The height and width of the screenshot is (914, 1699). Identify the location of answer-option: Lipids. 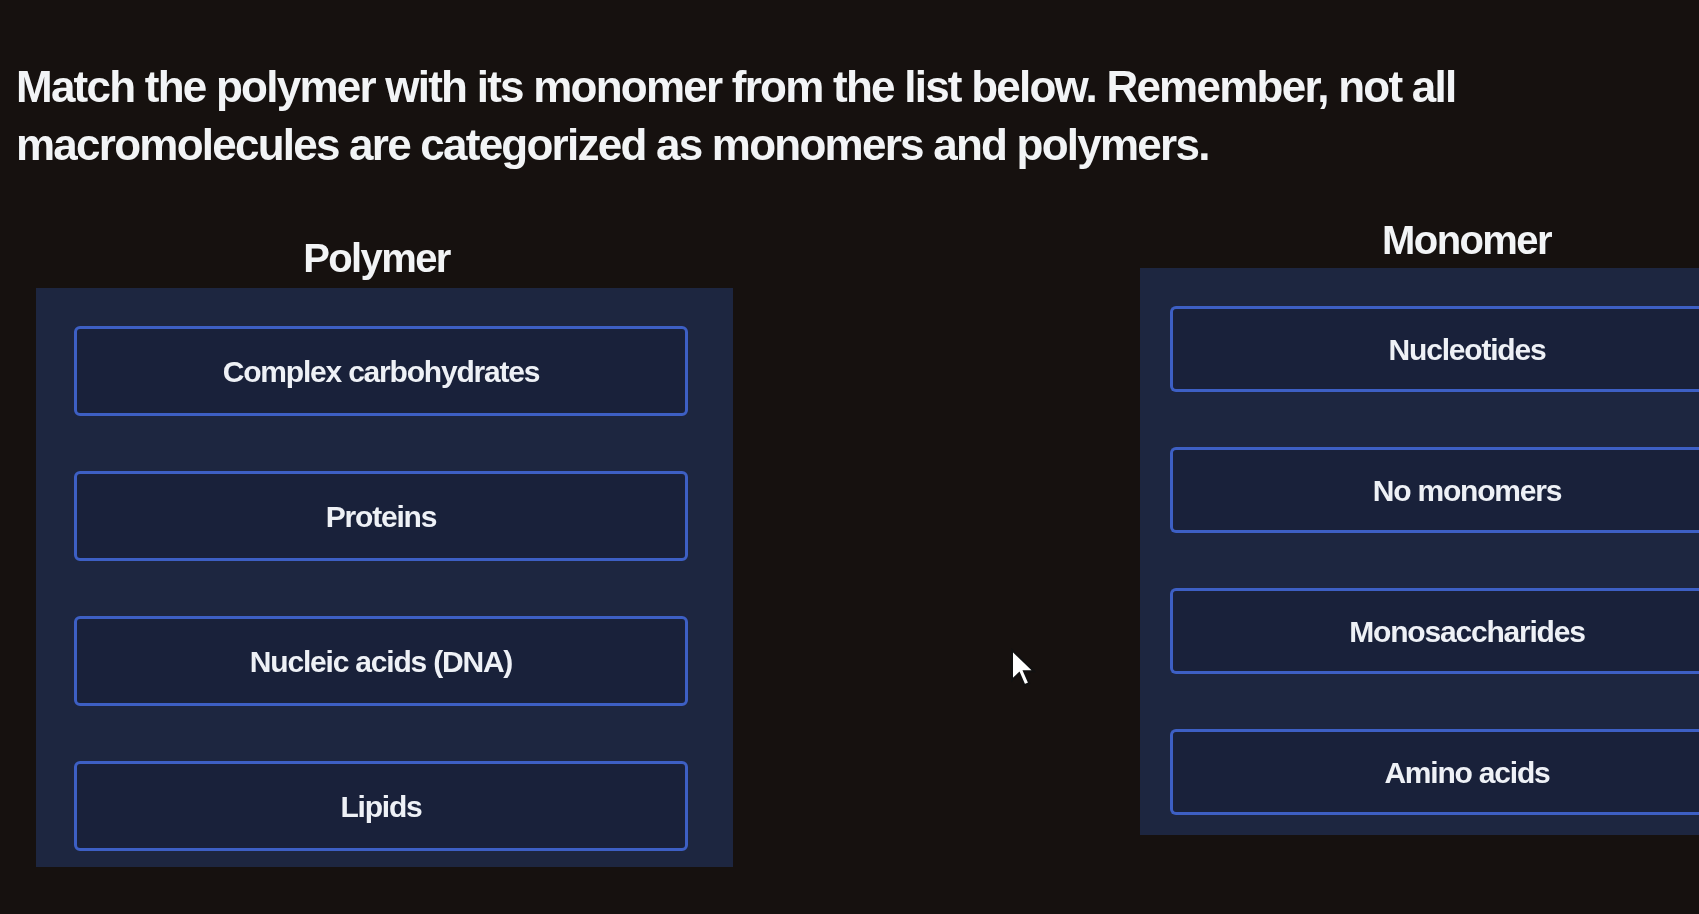
(381, 806).